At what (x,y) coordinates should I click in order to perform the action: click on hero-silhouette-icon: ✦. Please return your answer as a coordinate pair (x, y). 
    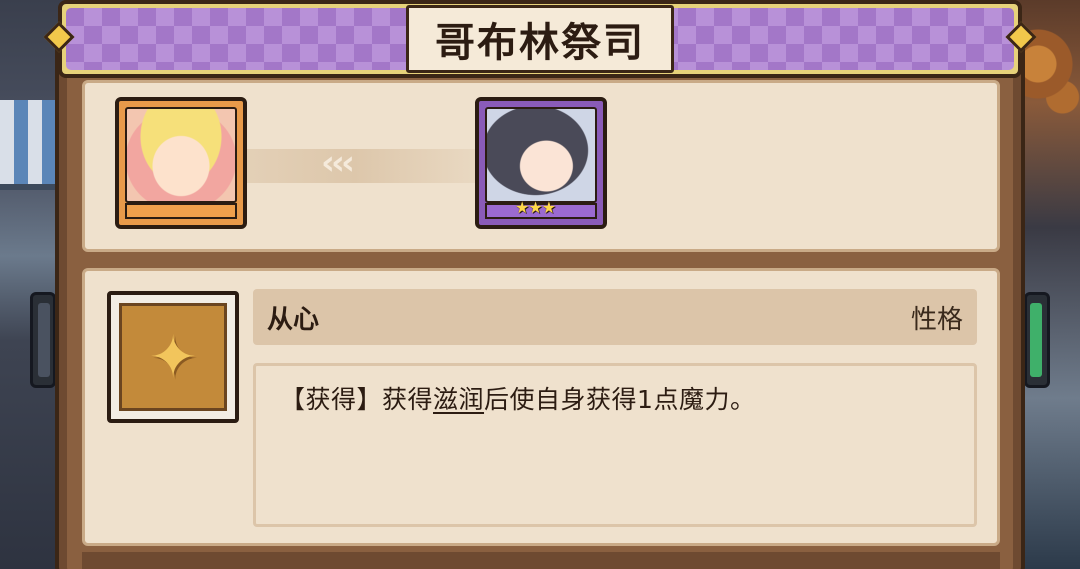
    Looking at the image, I should click on (173, 357).